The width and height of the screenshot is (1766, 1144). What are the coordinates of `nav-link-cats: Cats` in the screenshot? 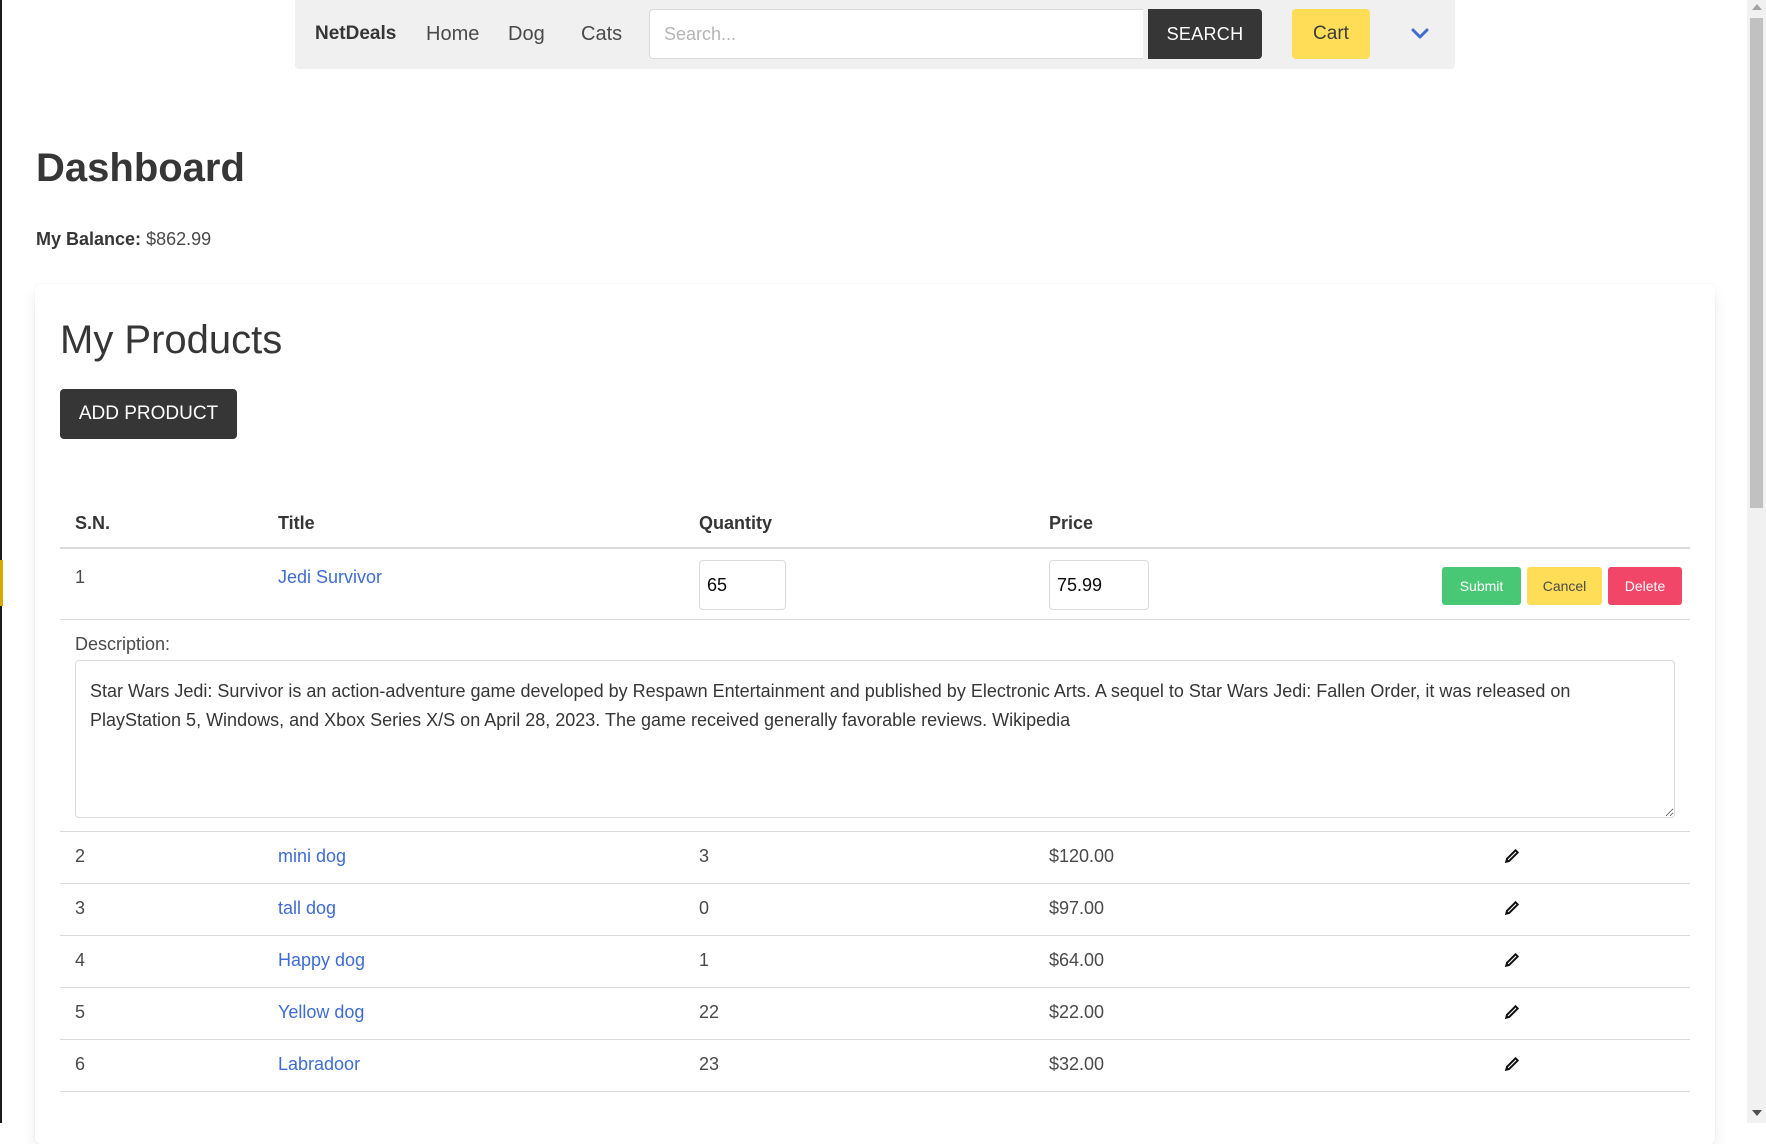 It's located at (601, 34).